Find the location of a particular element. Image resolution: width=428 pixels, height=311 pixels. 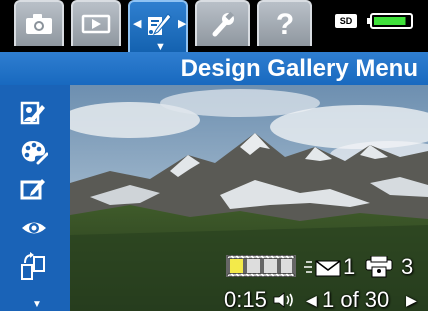

add-border-icon is located at coordinates (32, 189).